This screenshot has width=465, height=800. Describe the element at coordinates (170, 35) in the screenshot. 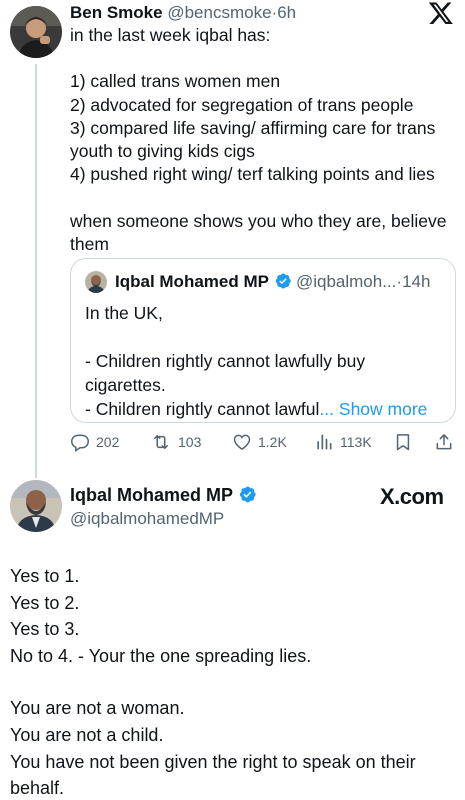

I see `tweet-intro: in the last week iqbal has:` at that location.